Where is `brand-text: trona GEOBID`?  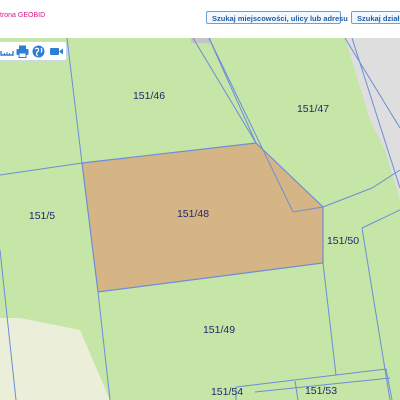 brand-text: trona GEOBID is located at coordinates (23, 15).